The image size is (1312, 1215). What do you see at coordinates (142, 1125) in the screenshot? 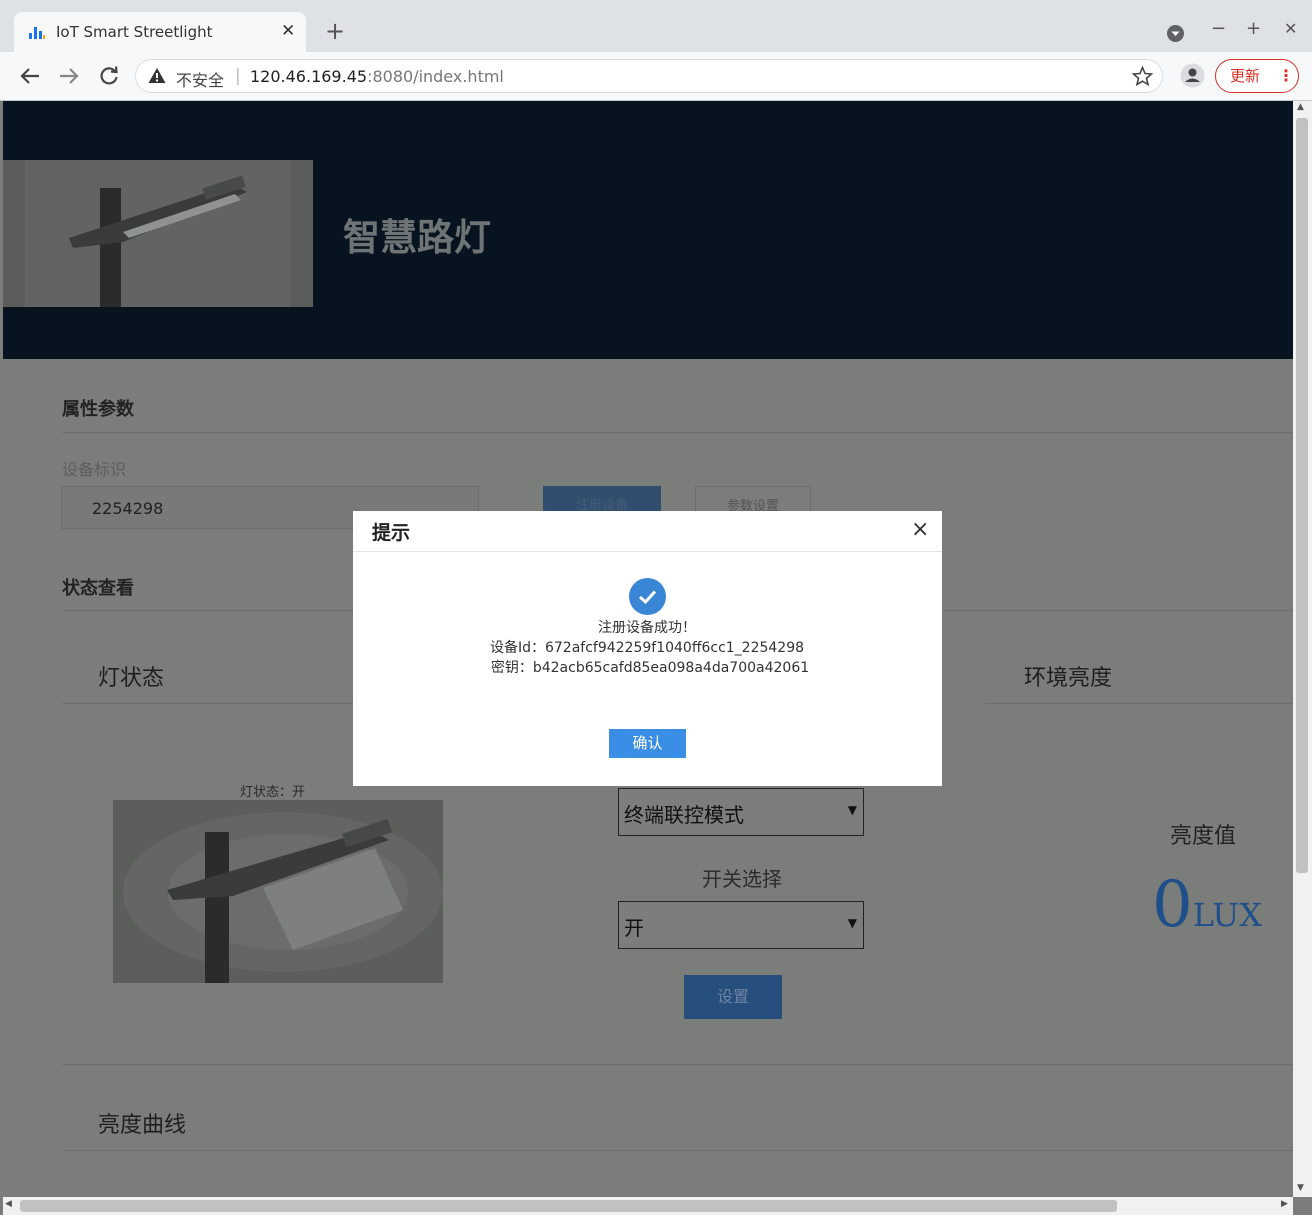
I see `curve-title: 亮度曲线` at bounding box center [142, 1125].